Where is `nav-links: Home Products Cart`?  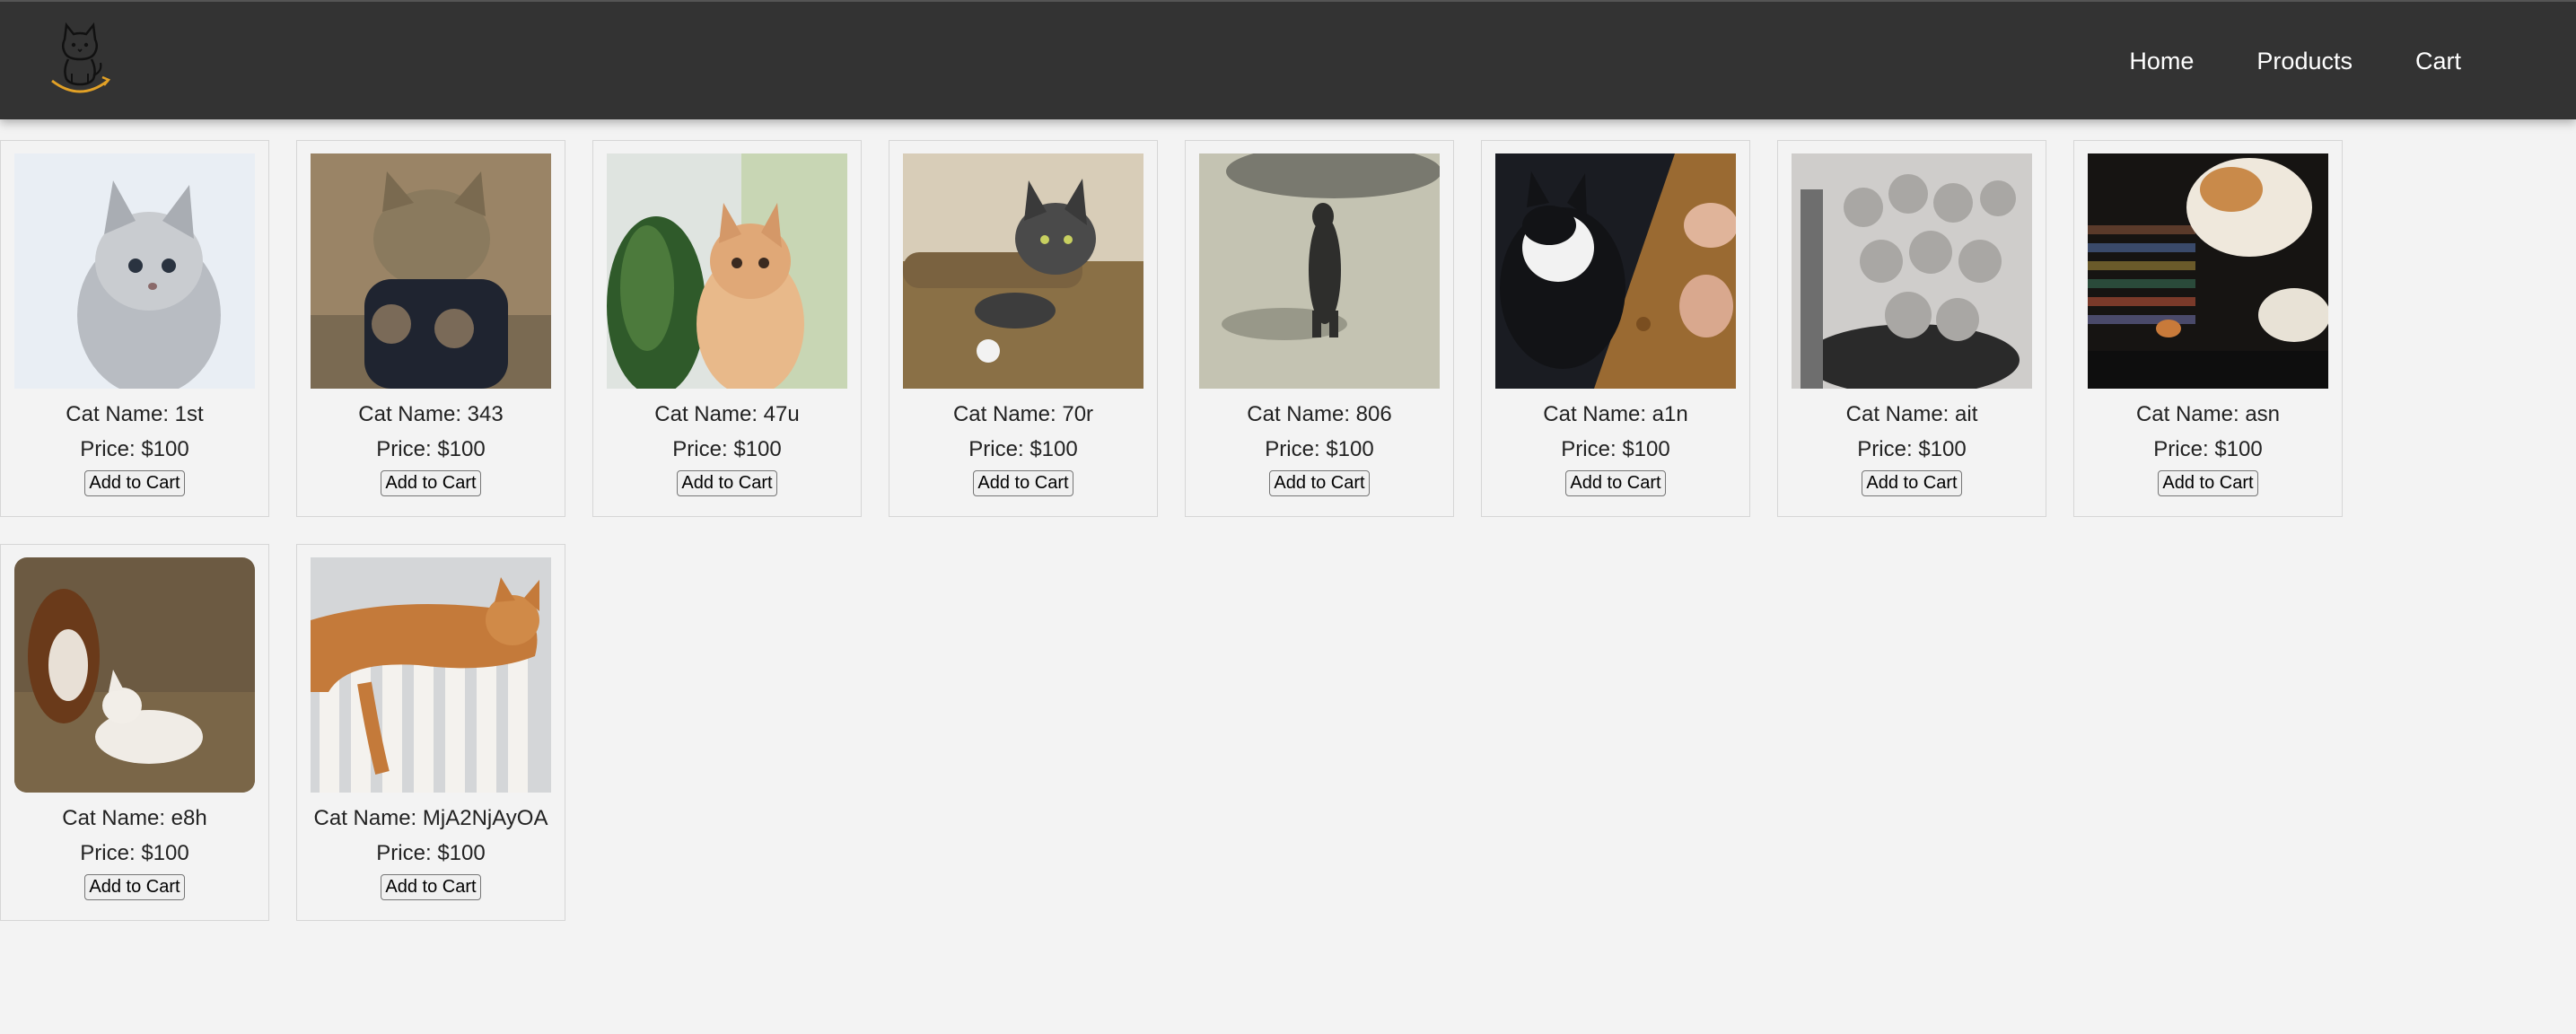
nav-links: Home Products Cart is located at coordinates (2263, 61).